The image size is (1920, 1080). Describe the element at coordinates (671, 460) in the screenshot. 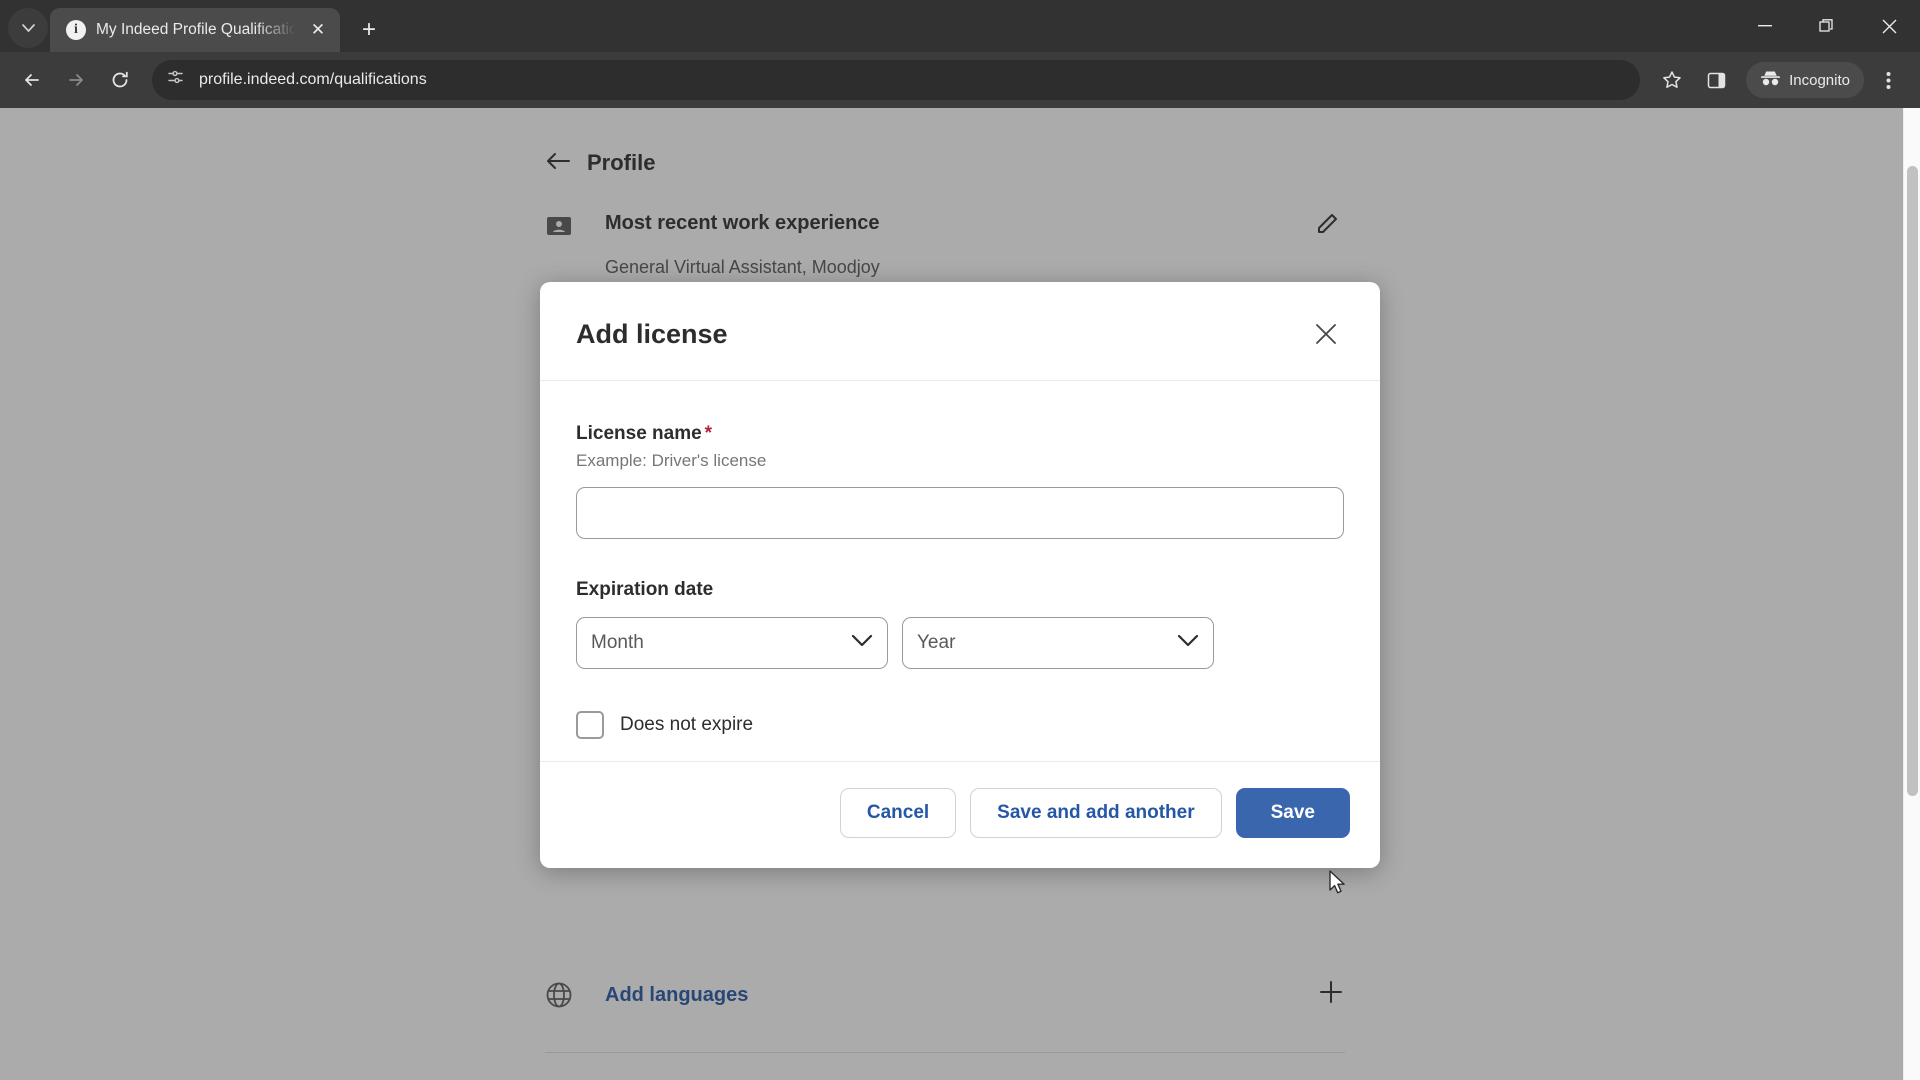

I see `license-name-hint: Example: Driver's license` at that location.